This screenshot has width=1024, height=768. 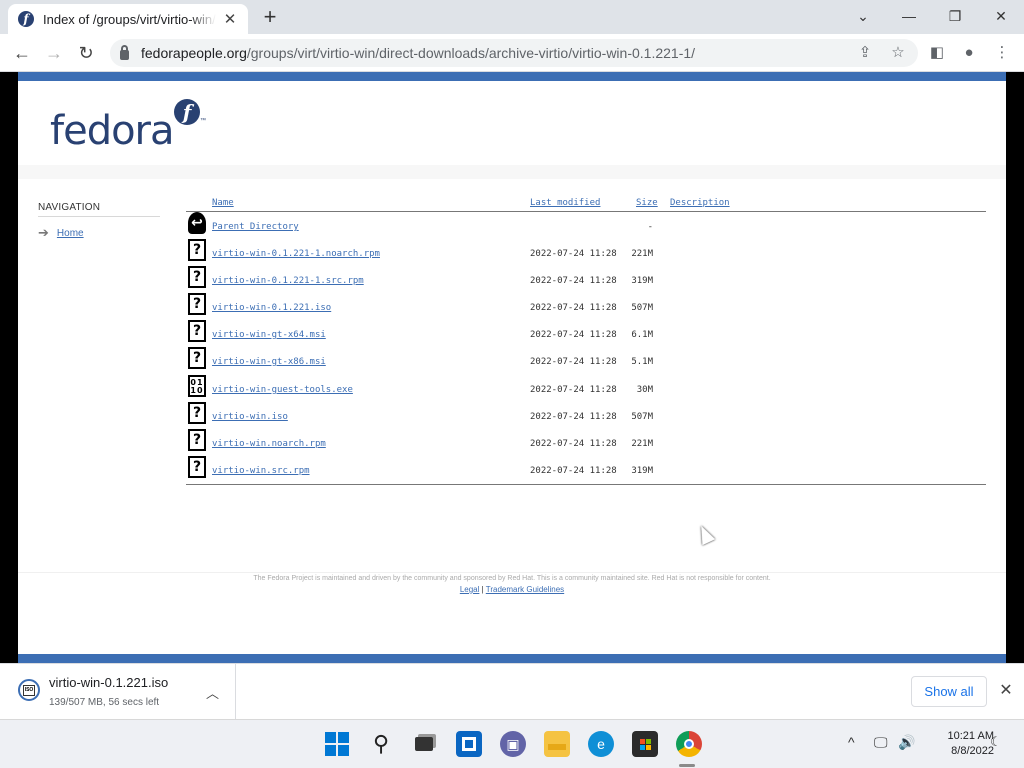 I want to click on file-size: 221M, so click(x=642, y=254).